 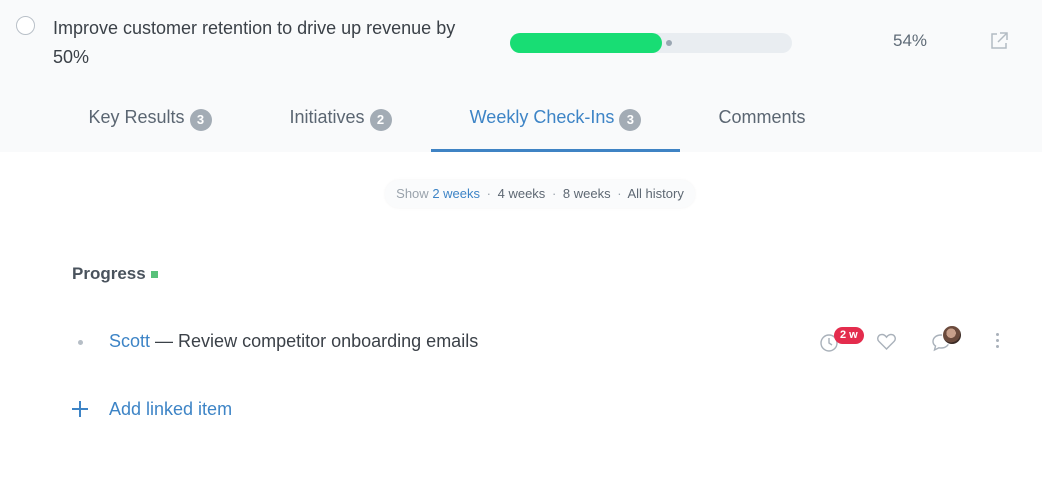 What do you see at coordinates (456, 193) in the screenshot?
I see `range-option-2-weeks: 2 weeks` at bounding box center [456, 193].